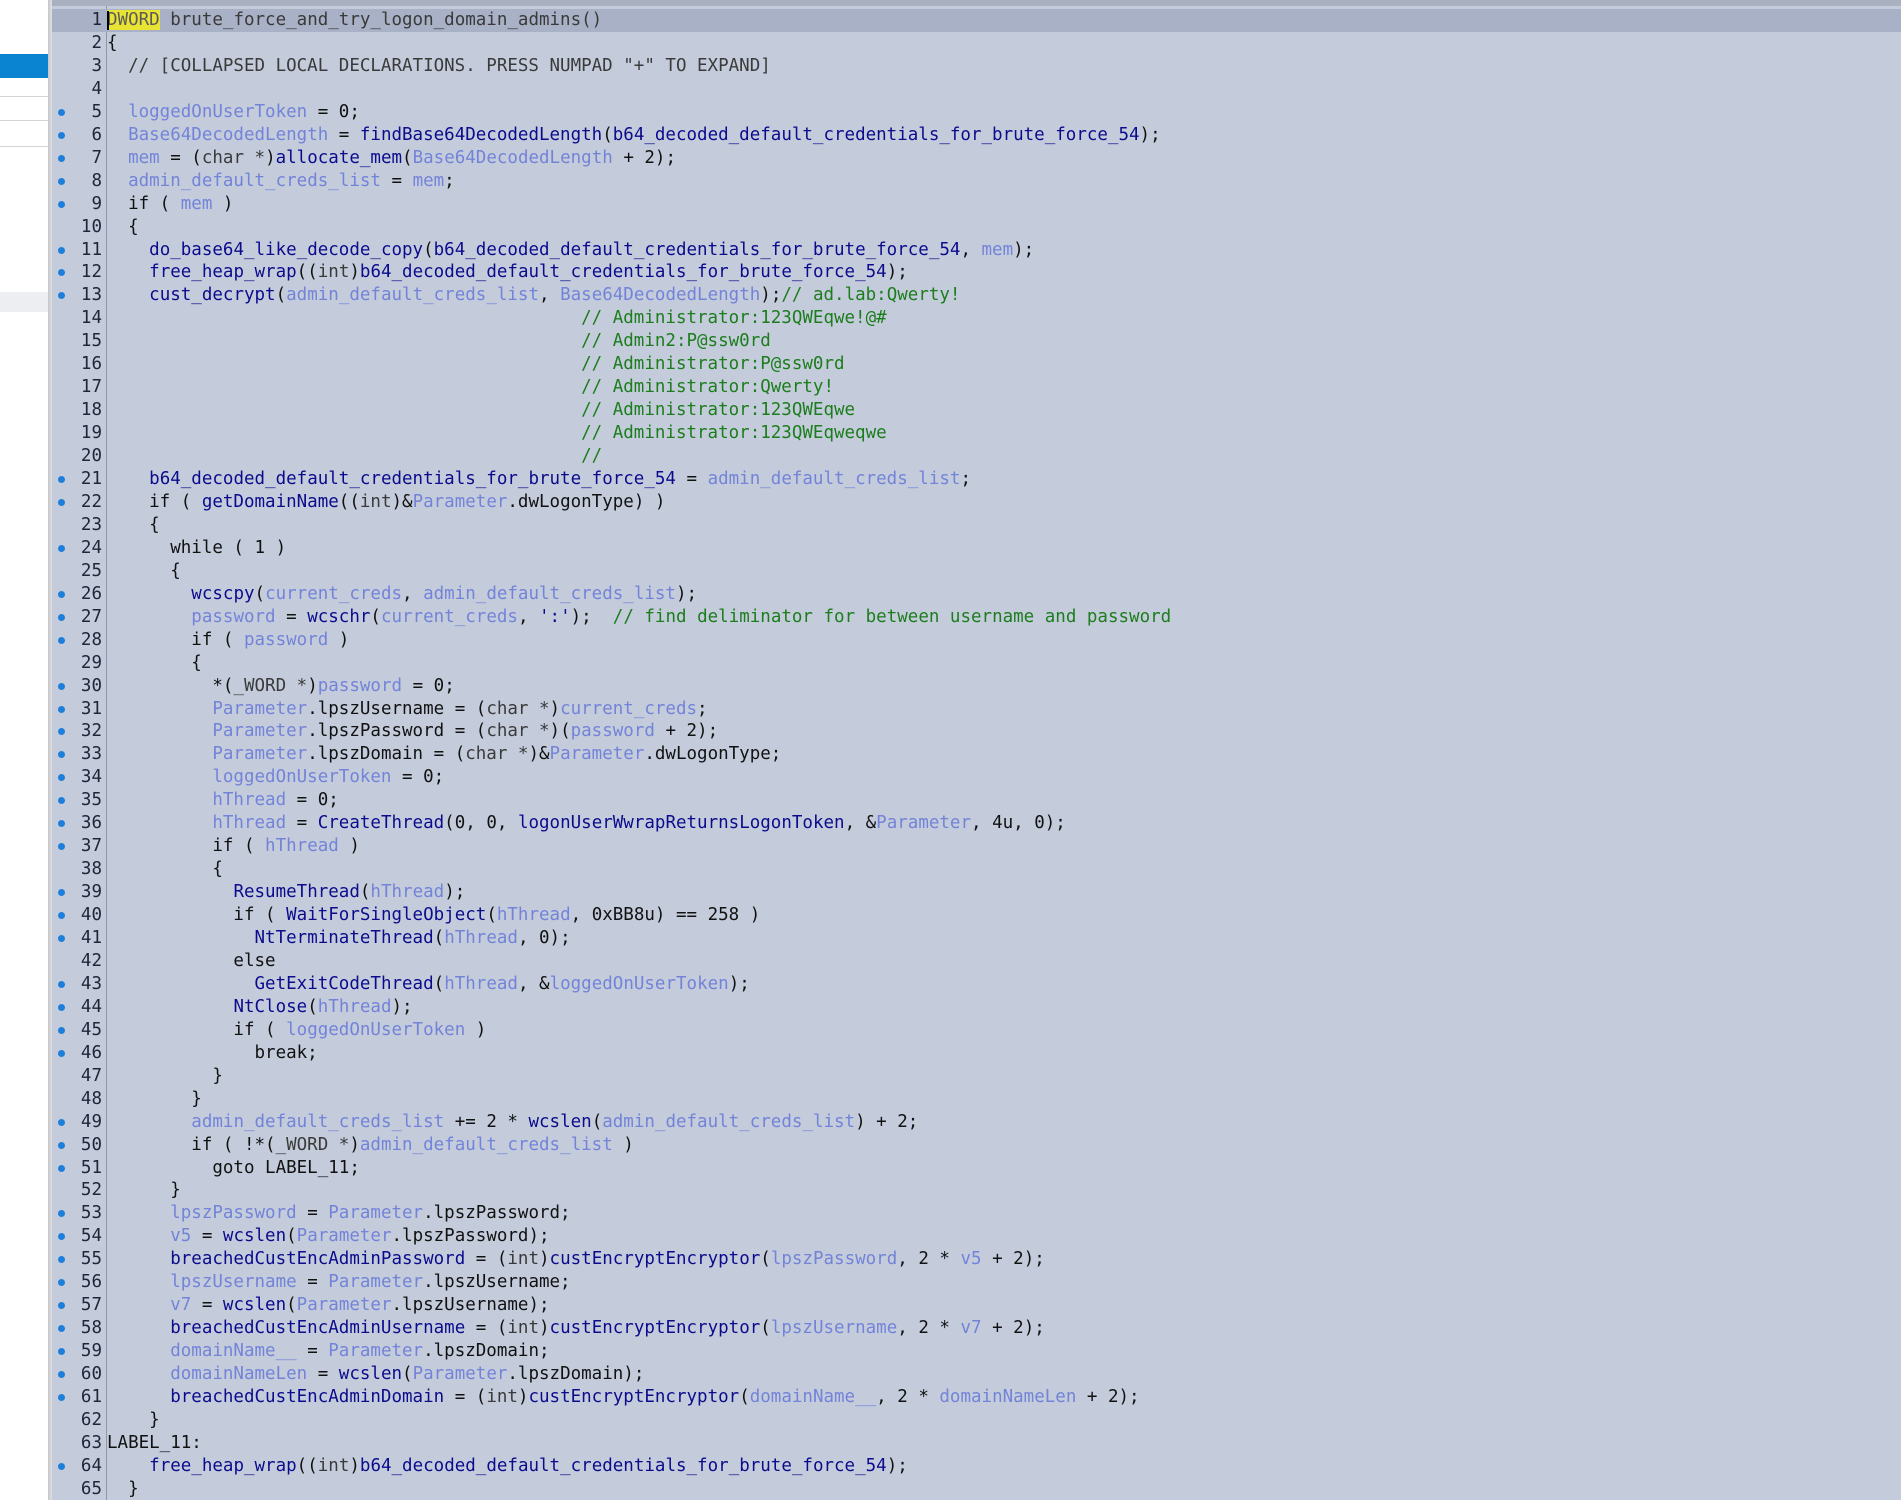 This screenshot has height=1500, width=1901. Describe the element at coordinates (834, 1259) in the screenshot. I see `code-token: lpszPassword` at that location.